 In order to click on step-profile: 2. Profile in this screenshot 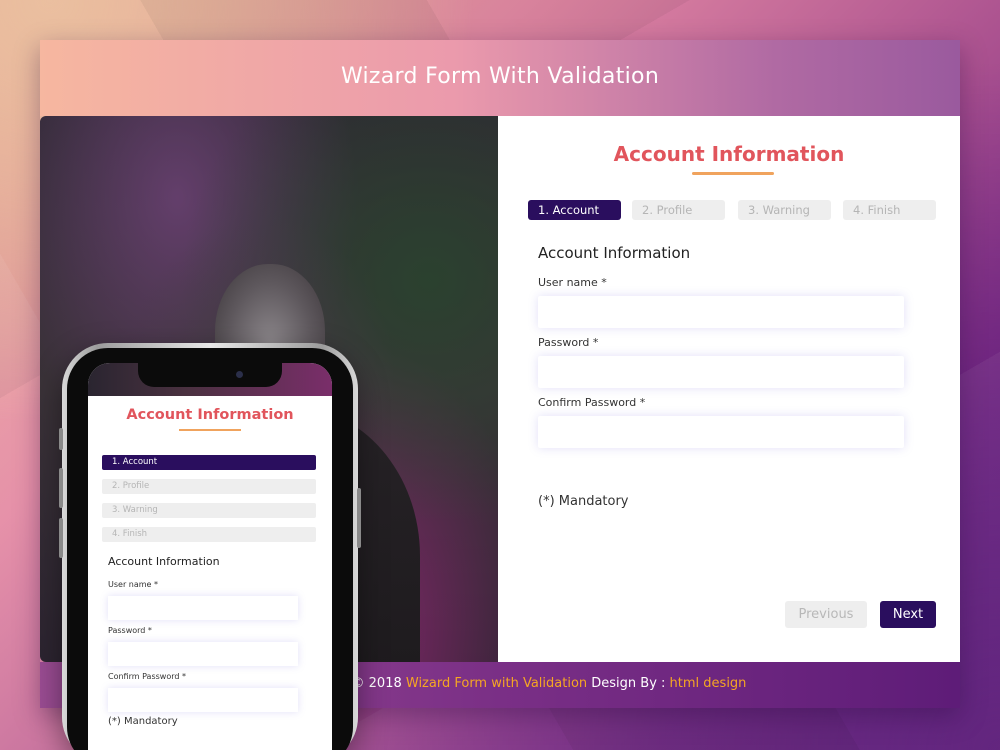, I will do `click(678, 210)`.